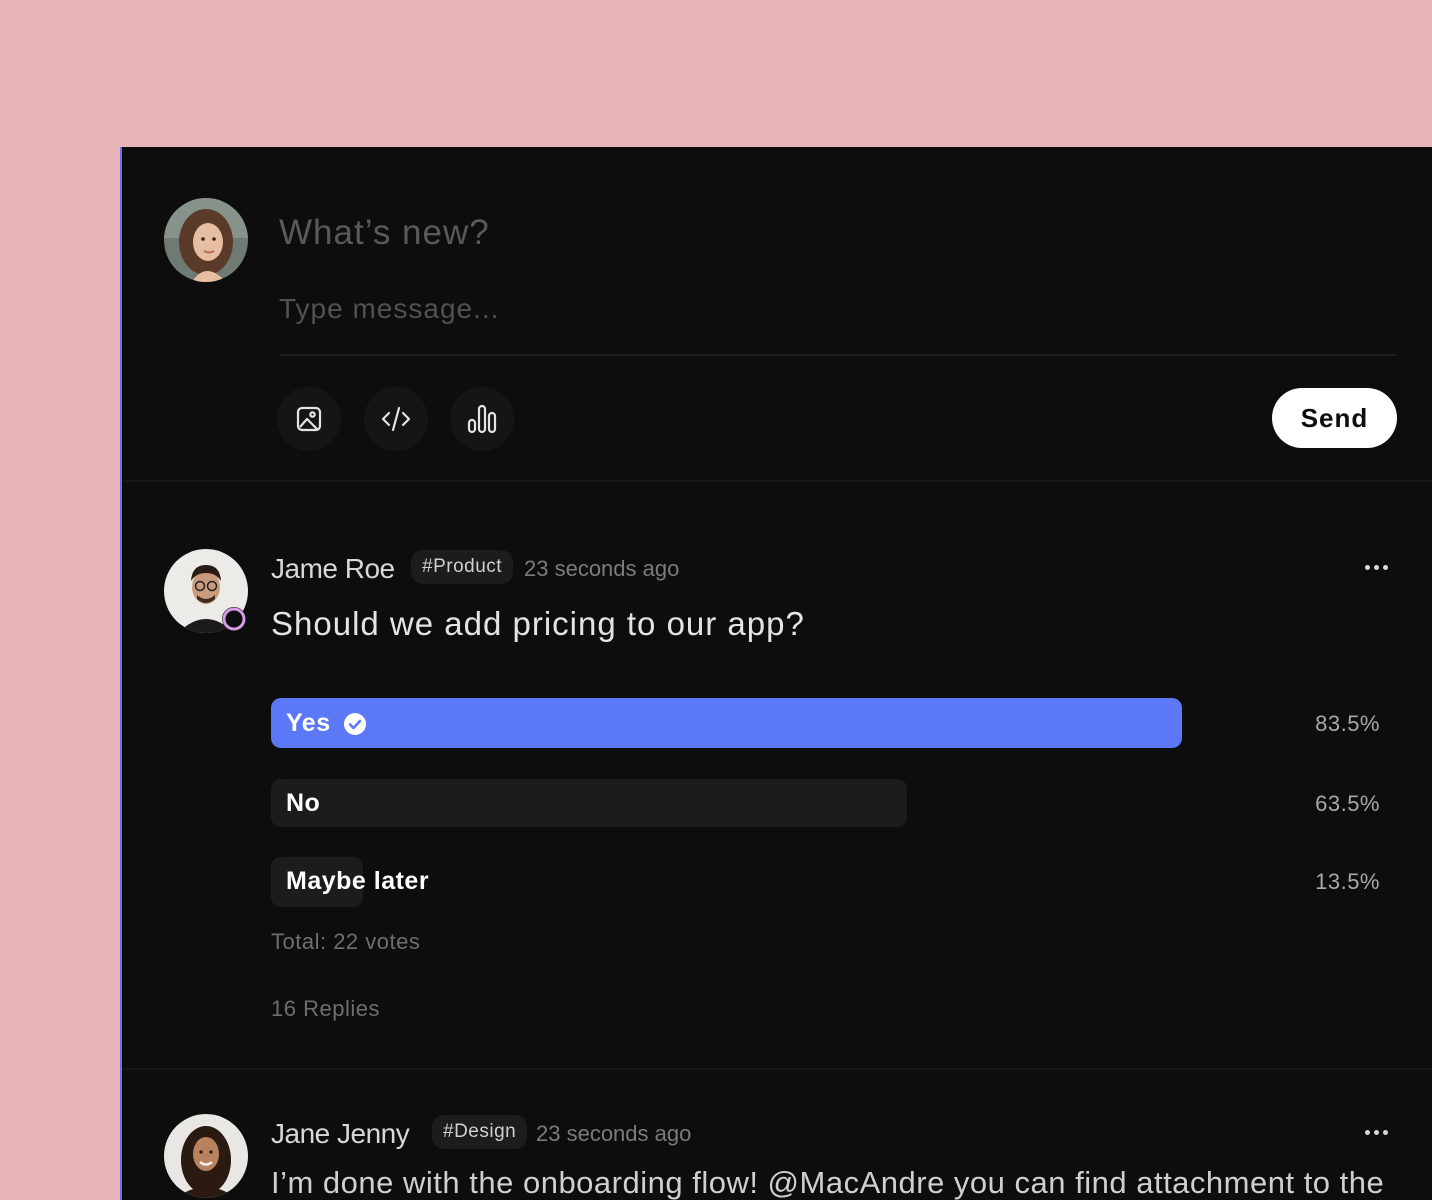  I want to click on composer-separator, so click(777, 481).